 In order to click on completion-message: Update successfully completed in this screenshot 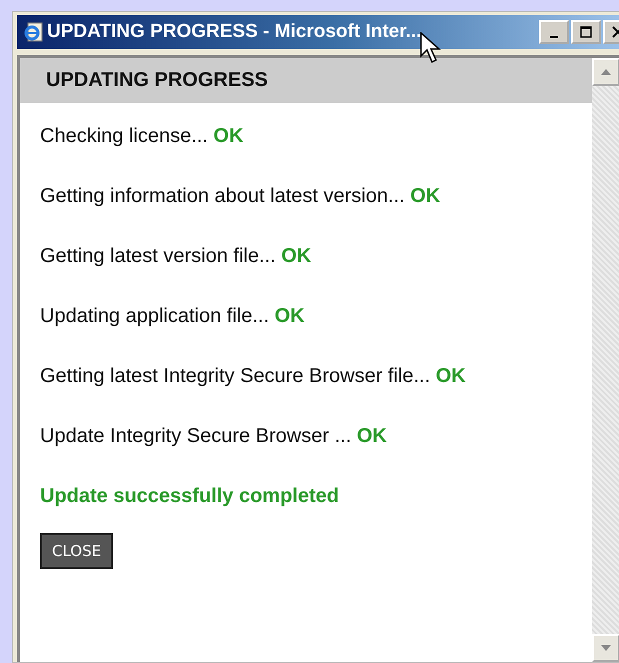, I will do `click(189, 497)`.